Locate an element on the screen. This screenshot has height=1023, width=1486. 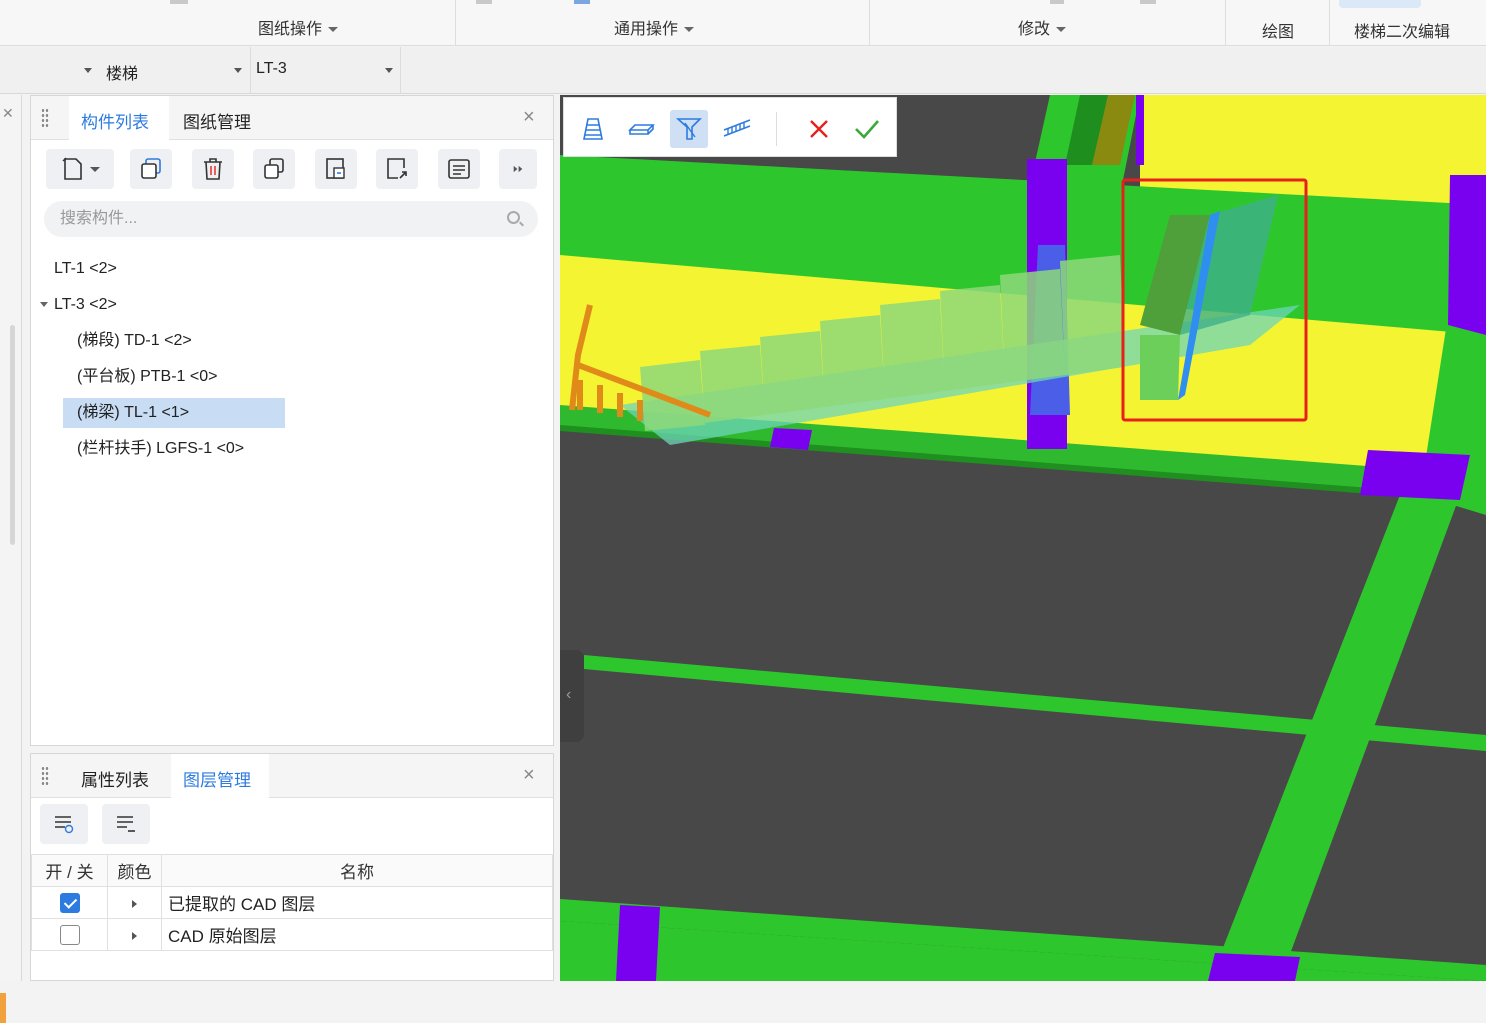
tree-item-lgfs1: (栏杆扶手) LGFS-1 <0> is located at coordinates (160, 449).